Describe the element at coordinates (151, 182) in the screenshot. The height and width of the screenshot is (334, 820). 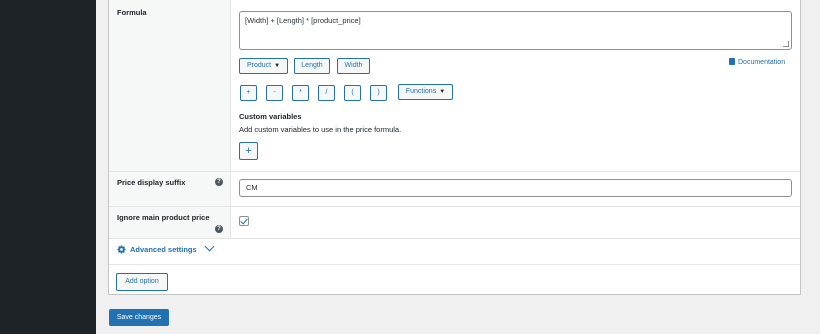
I see `price-display-suffix-label: Price display suffix` at that location.